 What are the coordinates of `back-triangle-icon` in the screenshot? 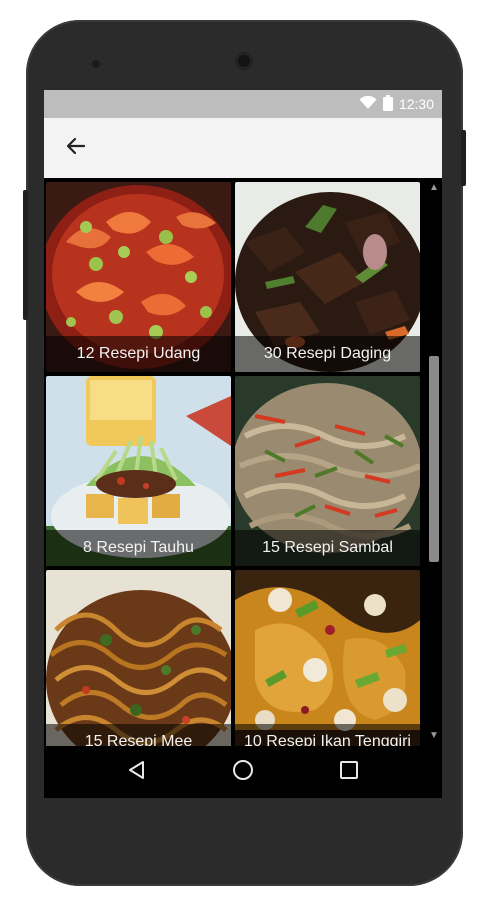 It's located at (137, 772).